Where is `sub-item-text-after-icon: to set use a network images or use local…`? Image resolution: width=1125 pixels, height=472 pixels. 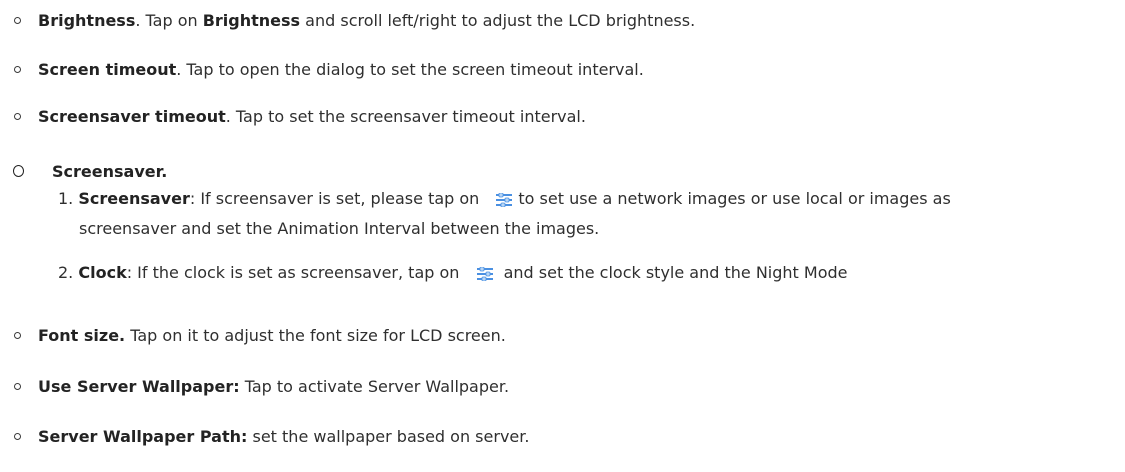 sub-item-text-after-icon: to set use a network images or use local… is located at coordinates (734, 198).